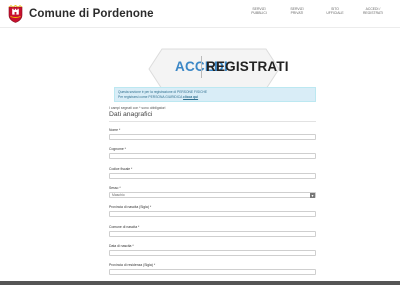  I want to click on divider, so click(212, 121).